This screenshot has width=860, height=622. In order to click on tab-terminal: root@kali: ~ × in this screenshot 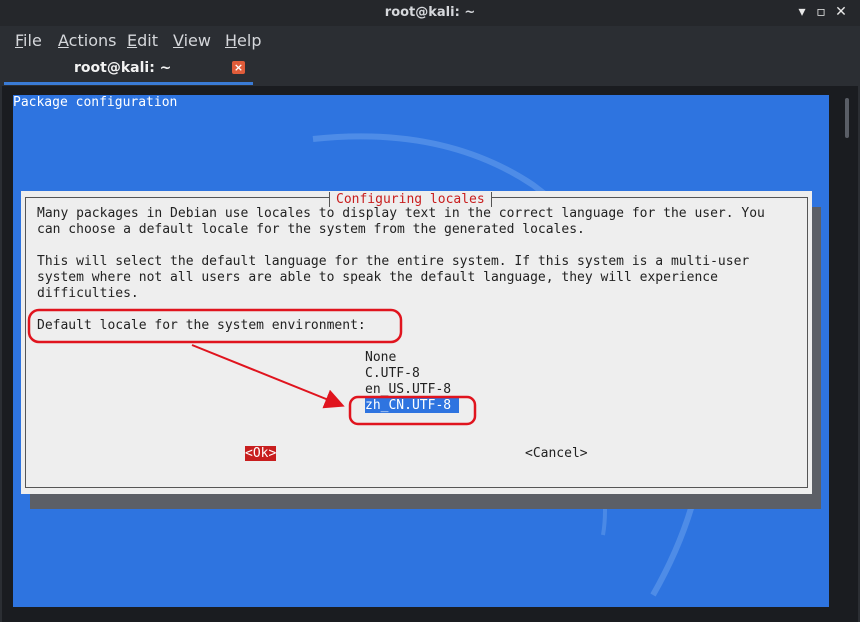, I will do `click(128, 70)`.